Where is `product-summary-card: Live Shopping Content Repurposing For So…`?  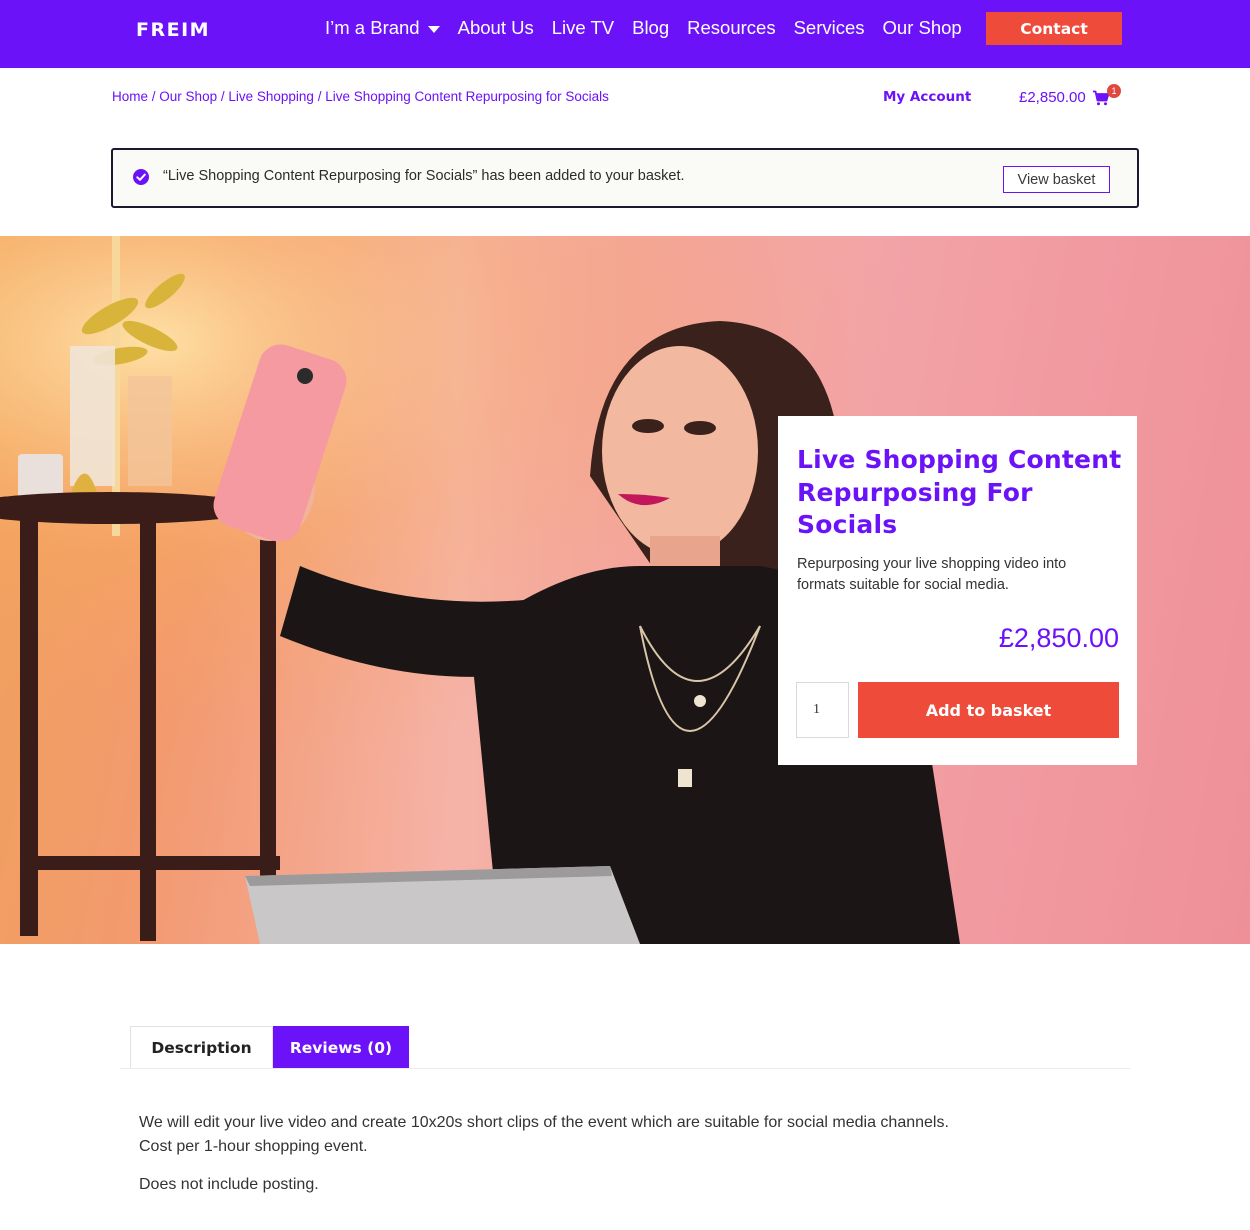
product-summary-card: Live Shopping Content Repurposing For So… is located at coordinates (957, 590).